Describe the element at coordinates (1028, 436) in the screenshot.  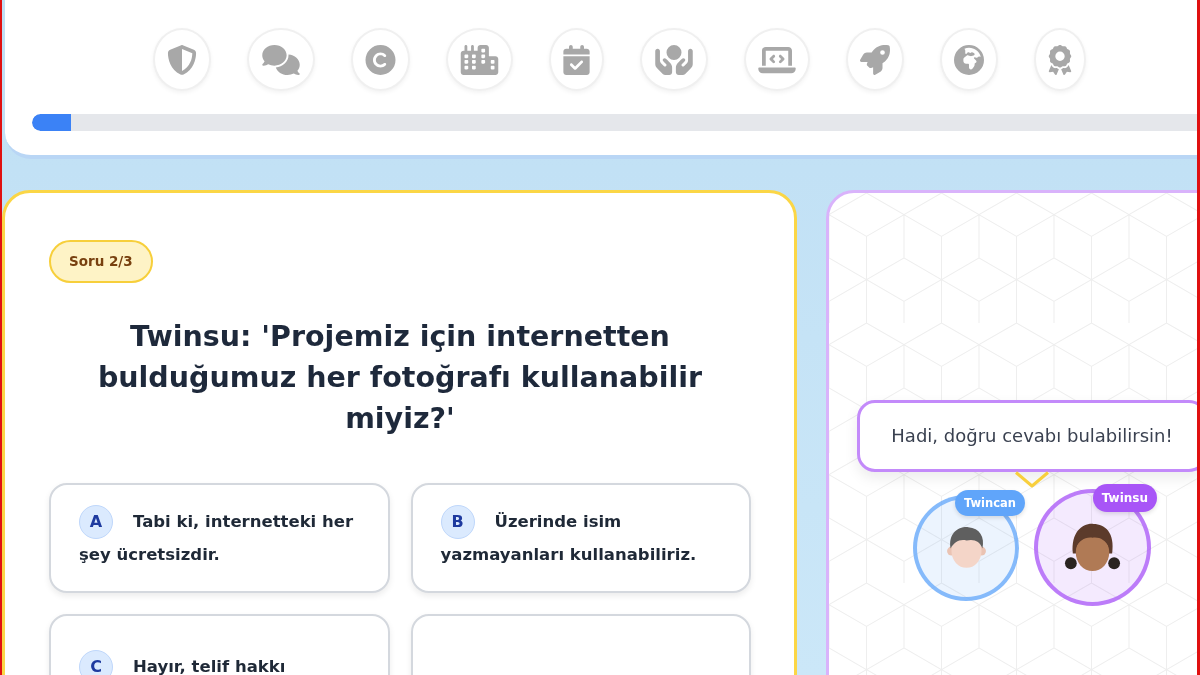
I see `speech-bubble: Hadi, doğru cevabı bulabilirsin!` at that location.